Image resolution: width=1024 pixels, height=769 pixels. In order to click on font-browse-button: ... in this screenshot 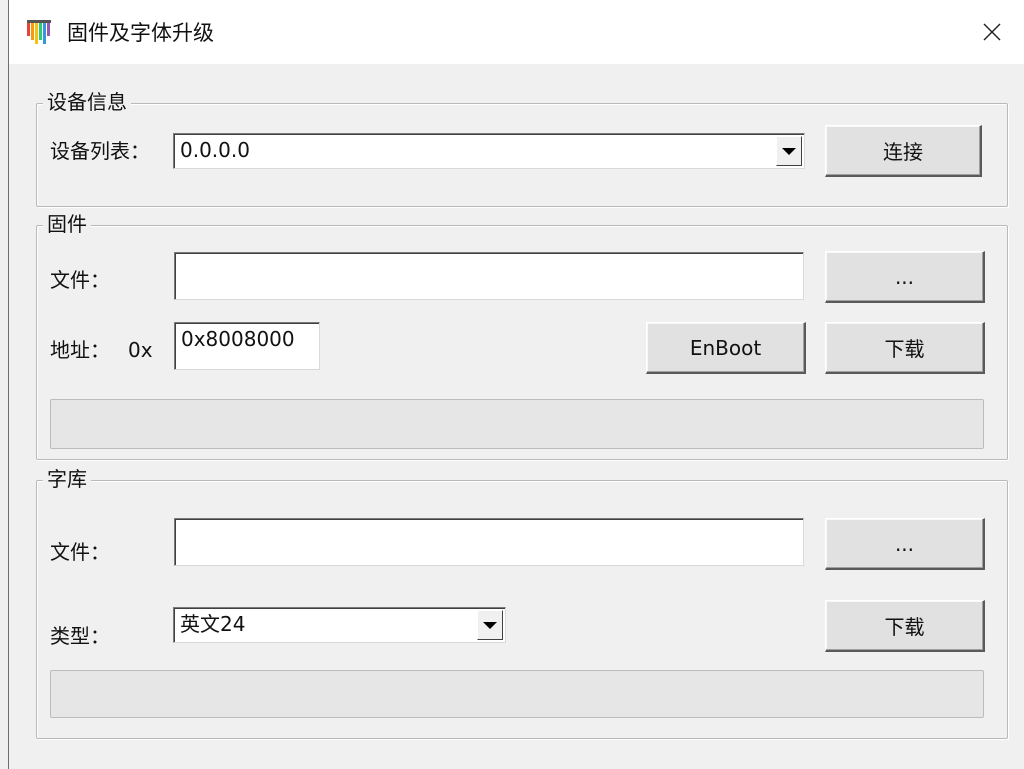, I will do `click(905, 544)`.